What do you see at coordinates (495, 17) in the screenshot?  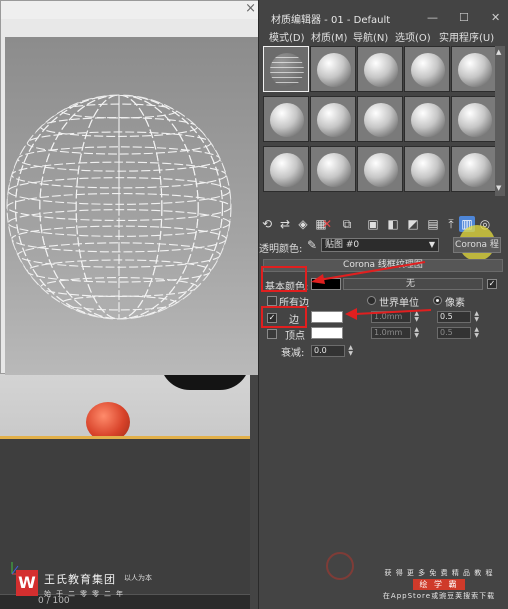 I see `close-icon: ✕` at bounding box center [495, 17].